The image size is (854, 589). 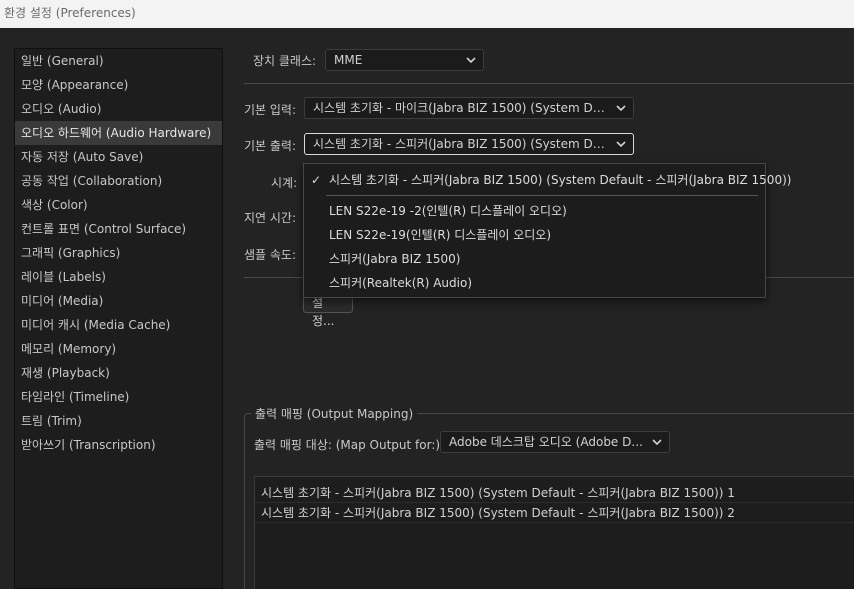 What do you see at coordinates (284, 183) in the screenshot?
I see `clock-label: 시계:` at bounding box center [284, 183].